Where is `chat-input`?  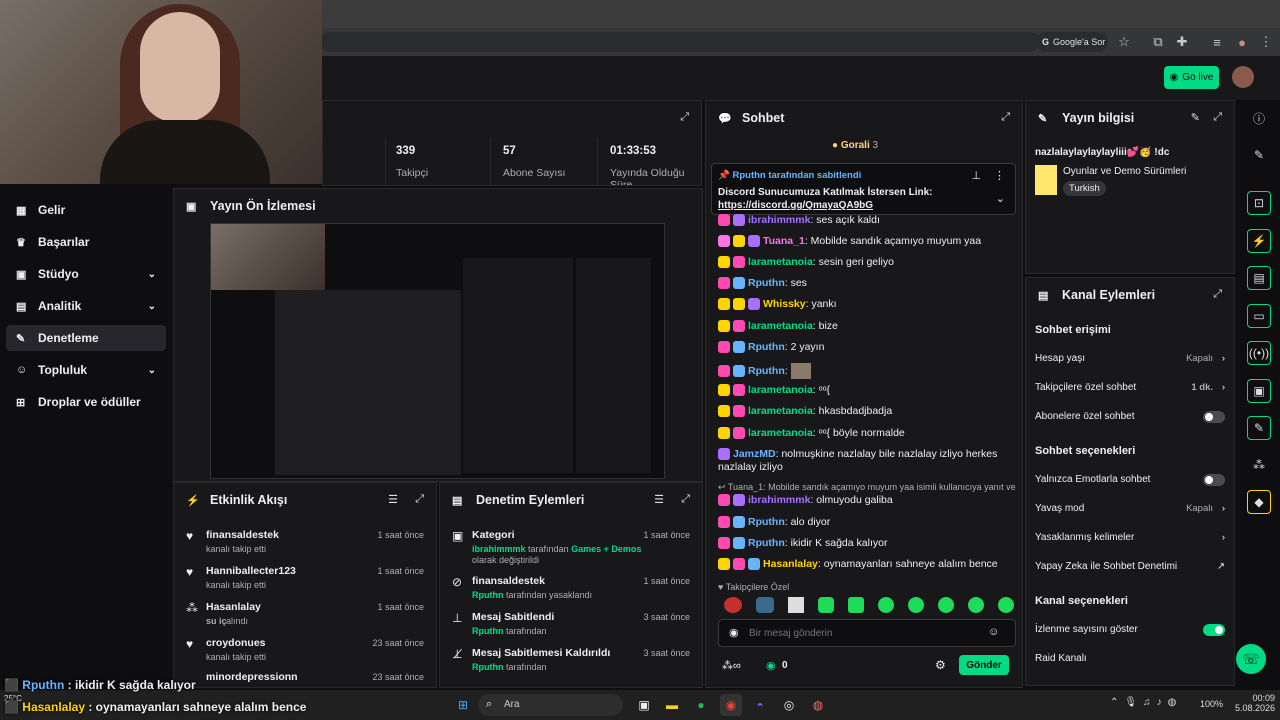
chat-input is located at coordinates (867, 633).